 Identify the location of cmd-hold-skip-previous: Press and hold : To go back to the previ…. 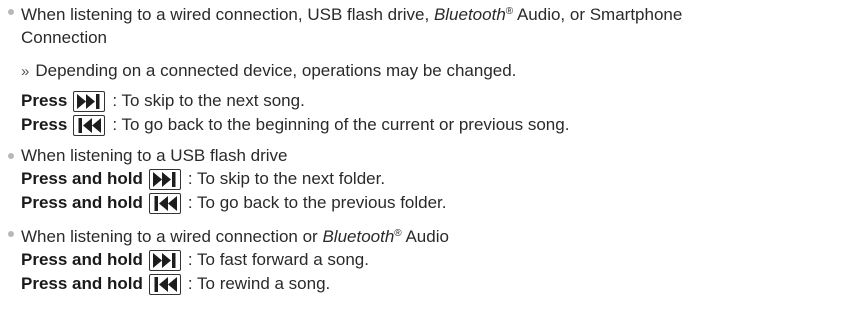
(425, 203).